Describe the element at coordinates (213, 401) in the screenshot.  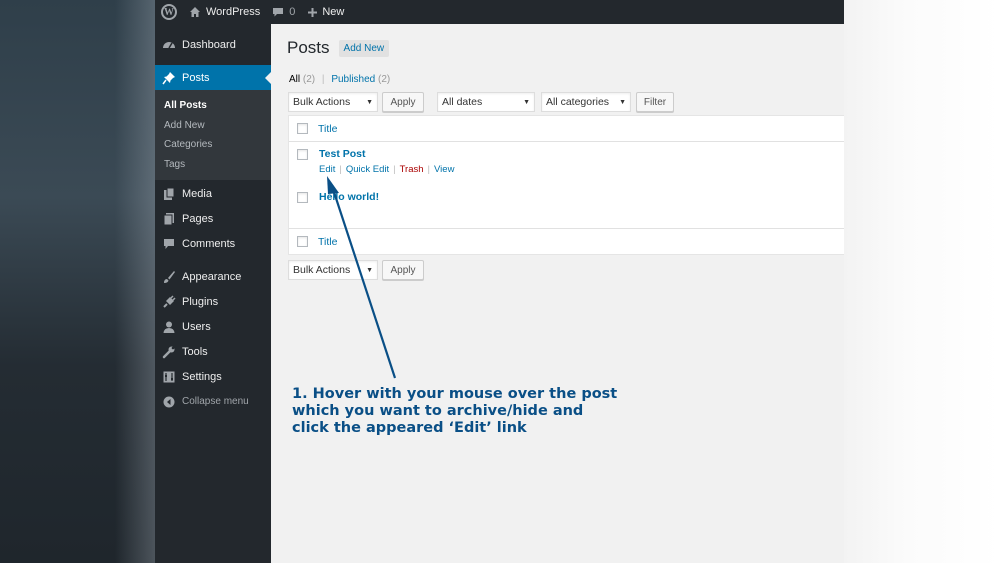
I see `collapse-menu-button: Collapse menu` at that location.